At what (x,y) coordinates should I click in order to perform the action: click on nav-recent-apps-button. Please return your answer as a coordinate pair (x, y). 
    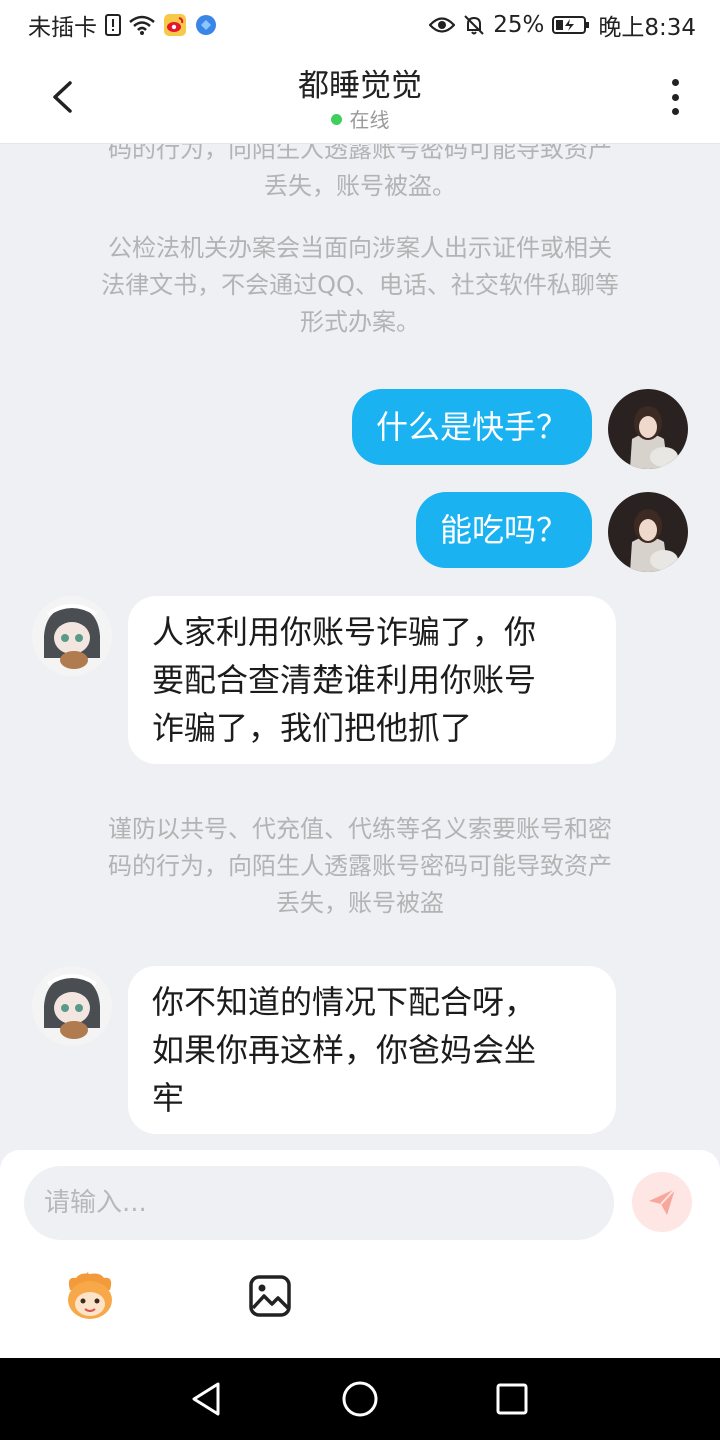
    Looking at the image, I should click on (512, 1399).